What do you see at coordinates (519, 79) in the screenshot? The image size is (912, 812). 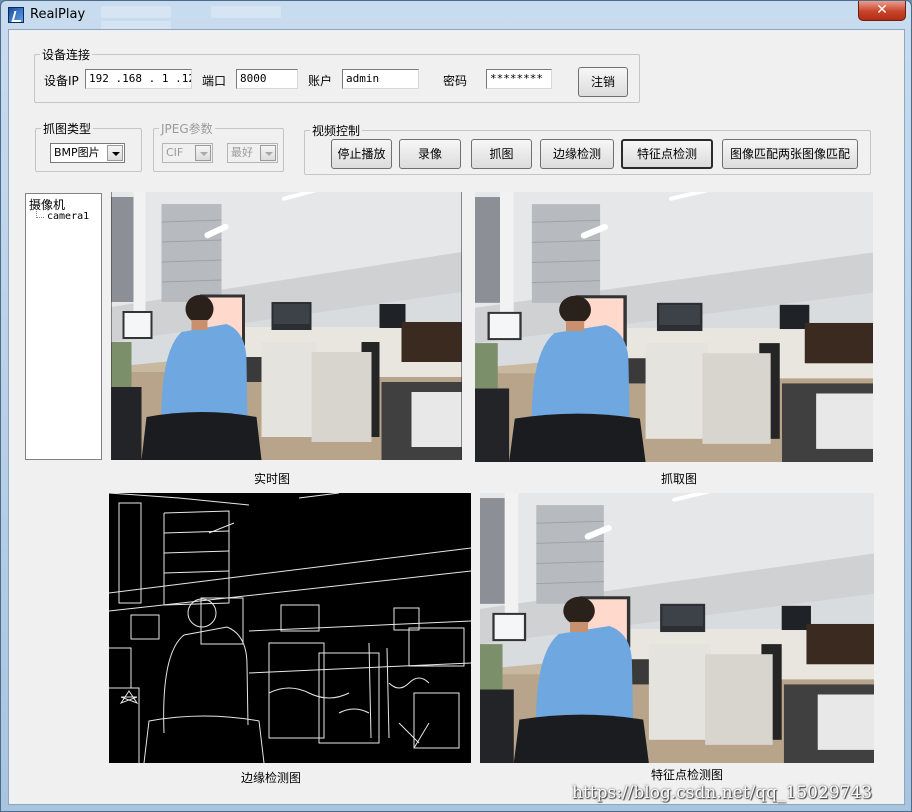 I see `password-field: ********` at bounding box center [519, 79].